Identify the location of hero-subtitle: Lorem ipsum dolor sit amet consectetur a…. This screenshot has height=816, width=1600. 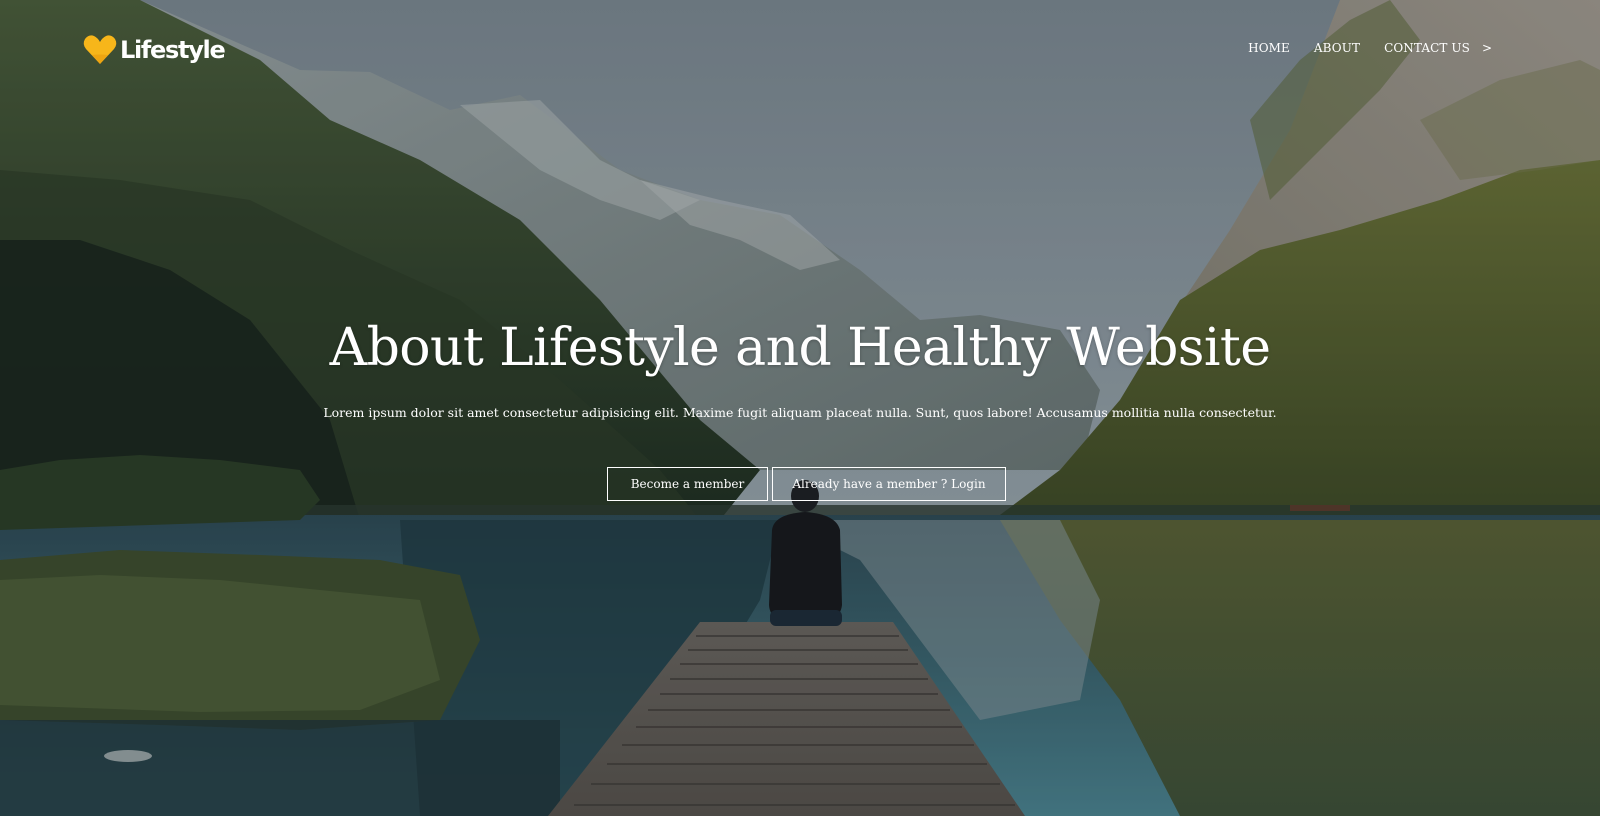
(800, 412).